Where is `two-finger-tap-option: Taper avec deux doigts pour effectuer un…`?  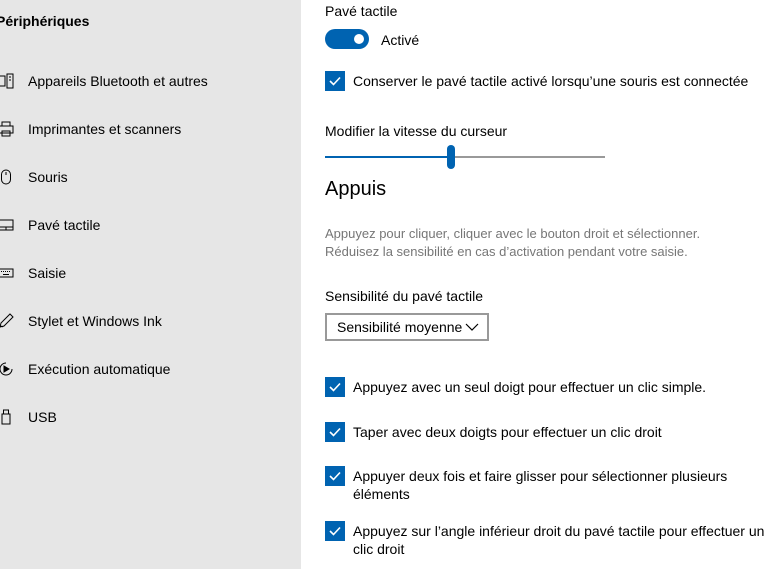 two-finger-tap-option: Taper avec deux doigts pour effectuer un… is located at coordinates (493, 432).